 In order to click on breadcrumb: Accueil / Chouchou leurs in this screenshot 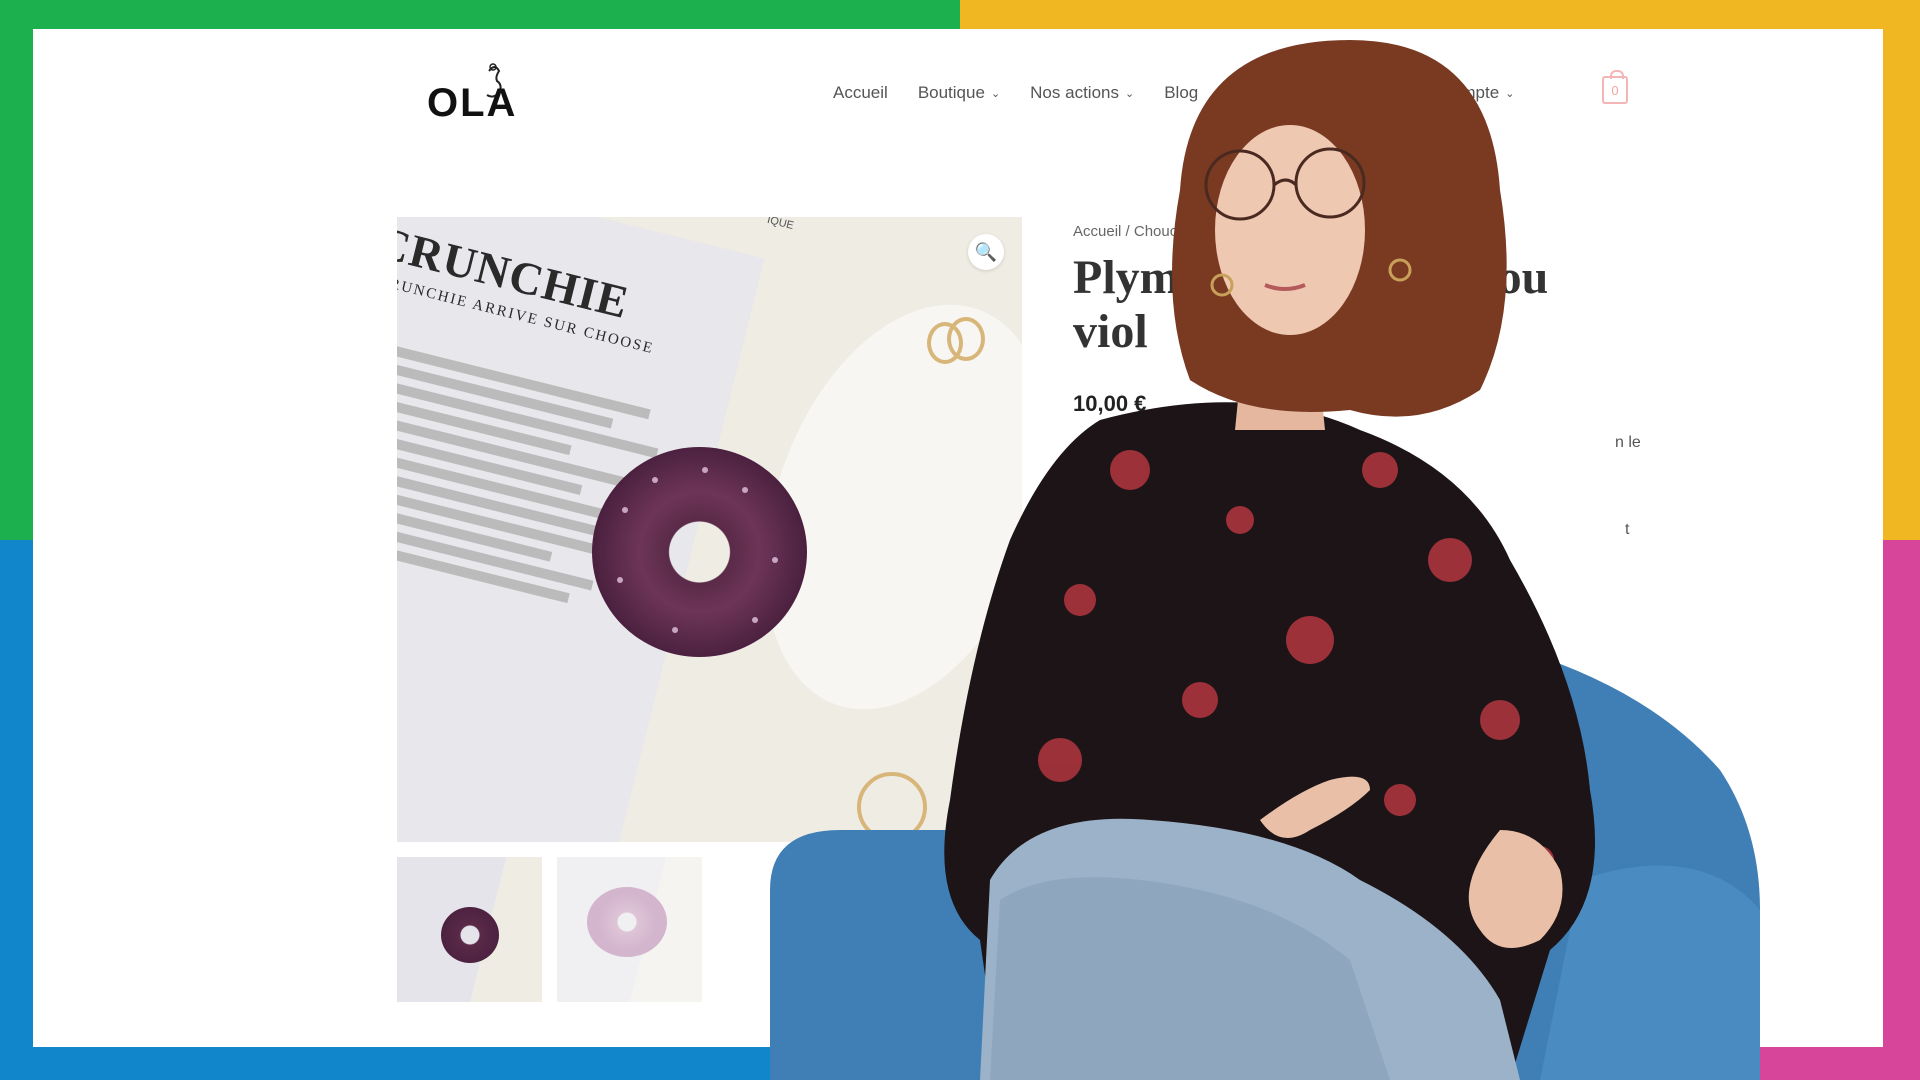, I will do `click(1282, 231)`.